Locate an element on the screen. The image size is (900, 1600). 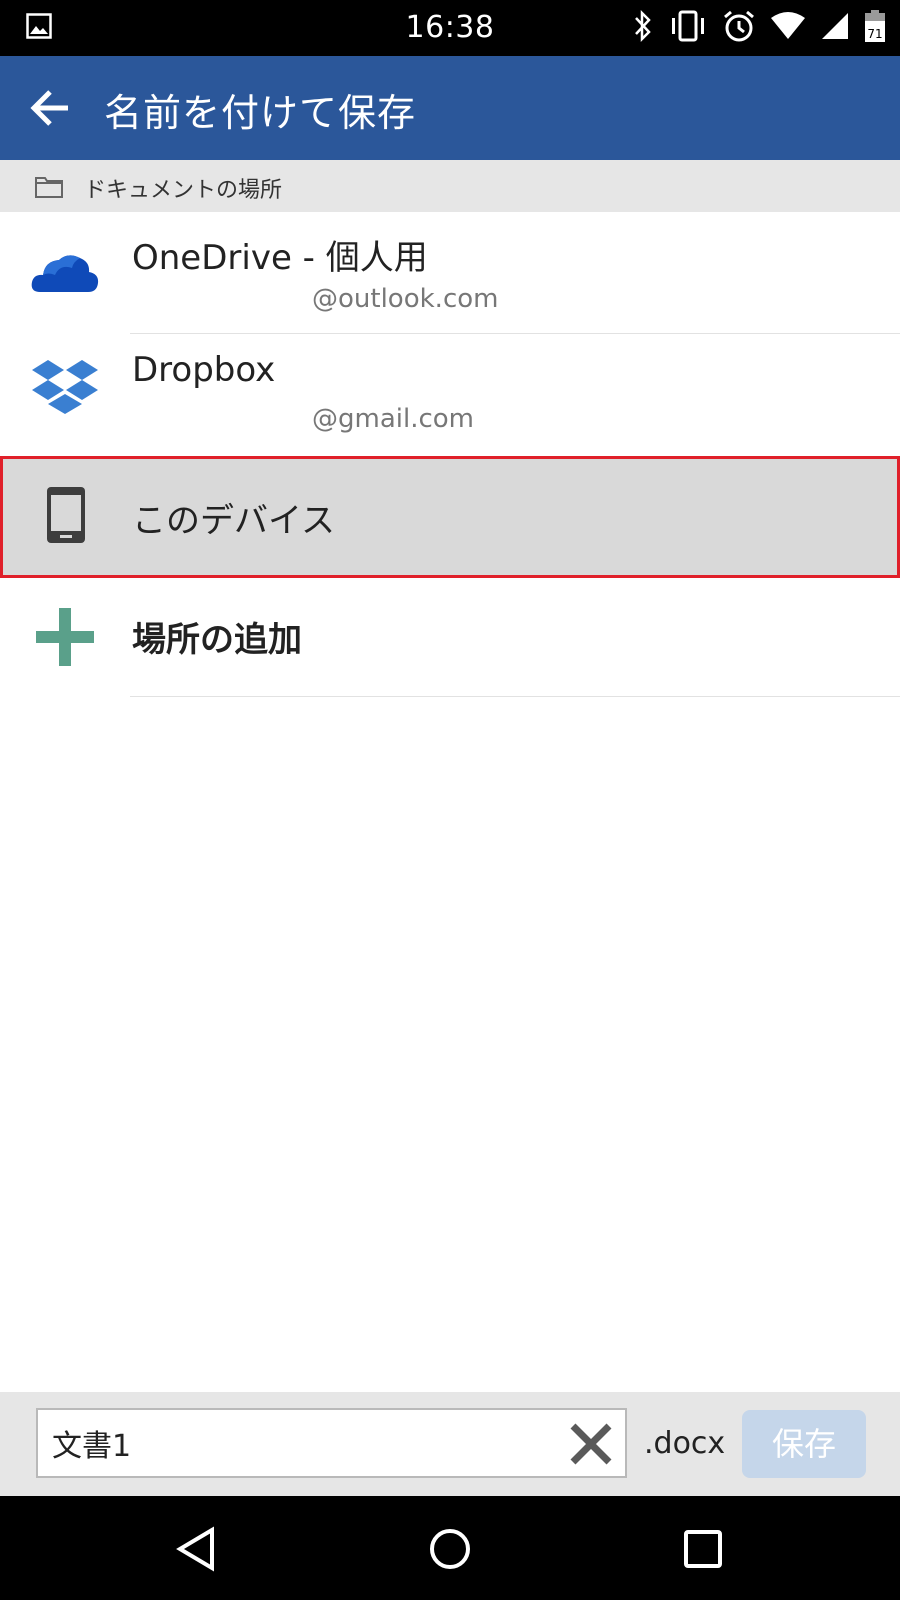
phone-icon is located at coordinates (66, 517).